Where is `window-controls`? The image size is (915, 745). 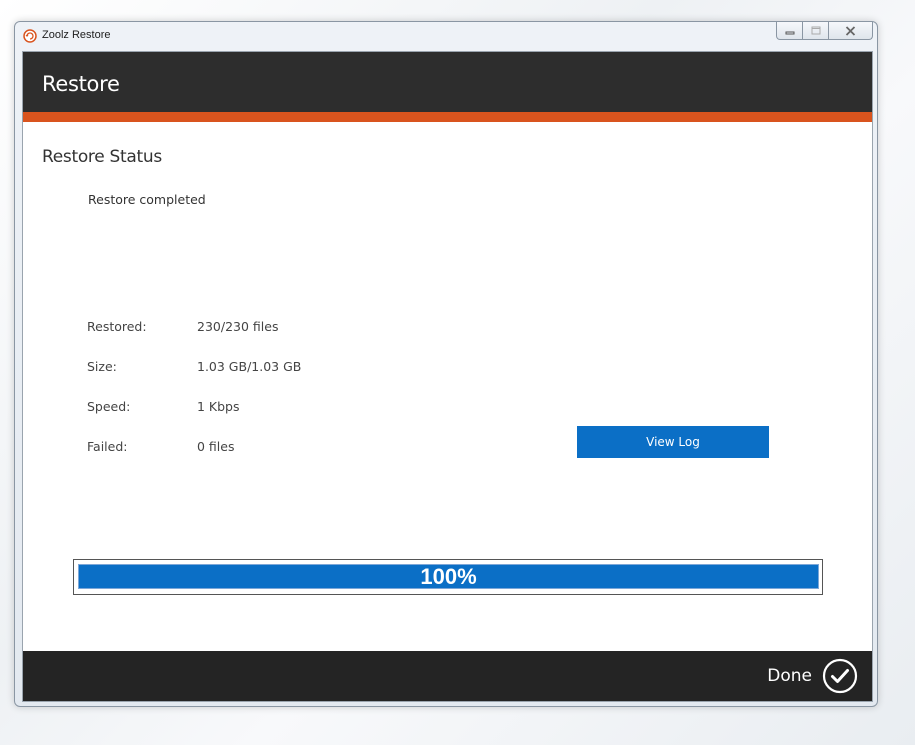 window-controls is located at coordinates (824, 32).